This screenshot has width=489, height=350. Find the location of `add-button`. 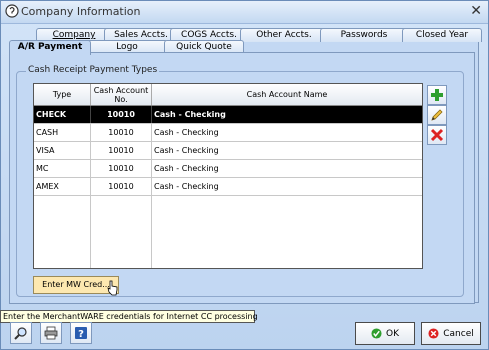

add-button is located at coordinates (437, 95).